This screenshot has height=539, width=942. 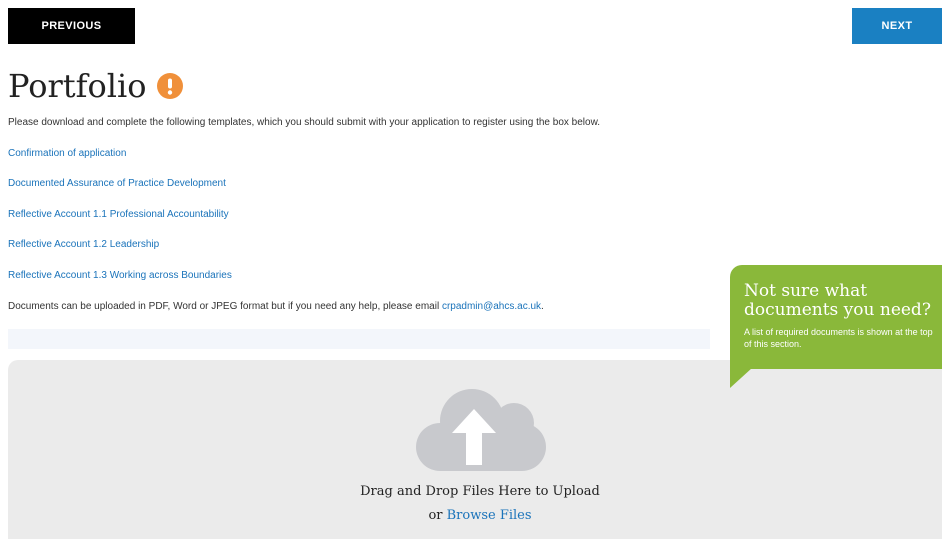 I want to click on browse-files-link: Browse Files, so click(x=489, y=515).